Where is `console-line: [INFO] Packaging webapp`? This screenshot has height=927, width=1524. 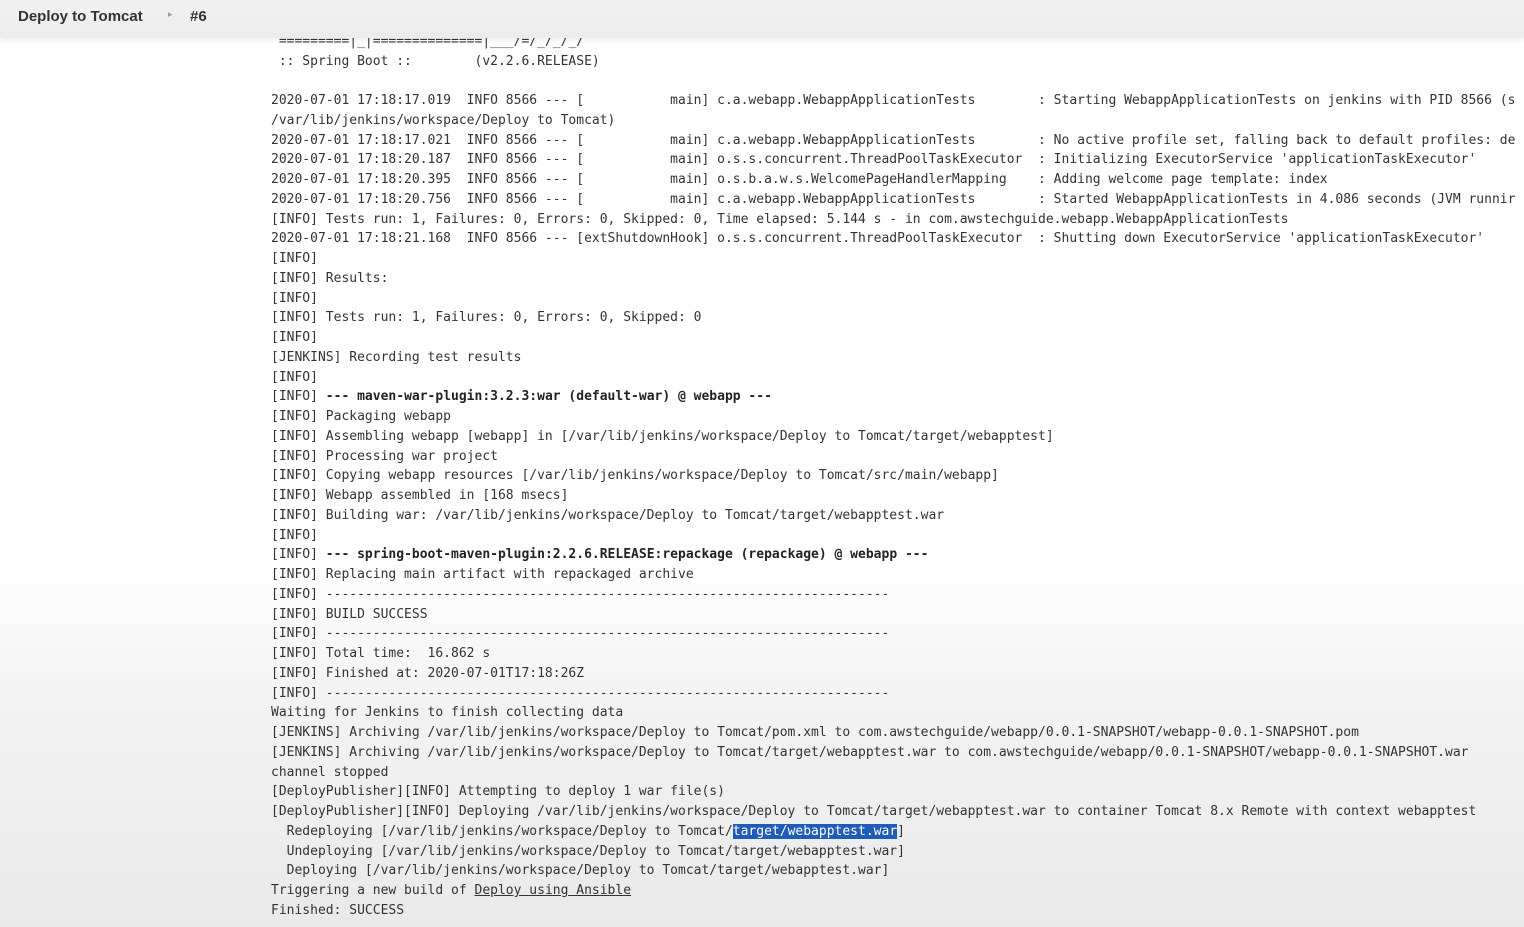
console-line: [INFO] Packaging webapp is located at coordinates (361, 416).